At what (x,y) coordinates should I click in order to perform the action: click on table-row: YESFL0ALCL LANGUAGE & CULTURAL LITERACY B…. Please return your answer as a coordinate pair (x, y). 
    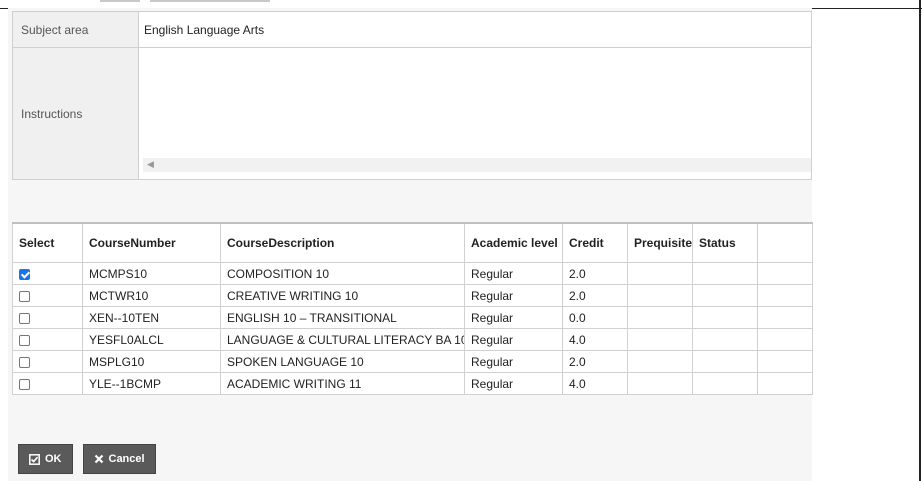
    Looking at the image, I should click on (412, 339).